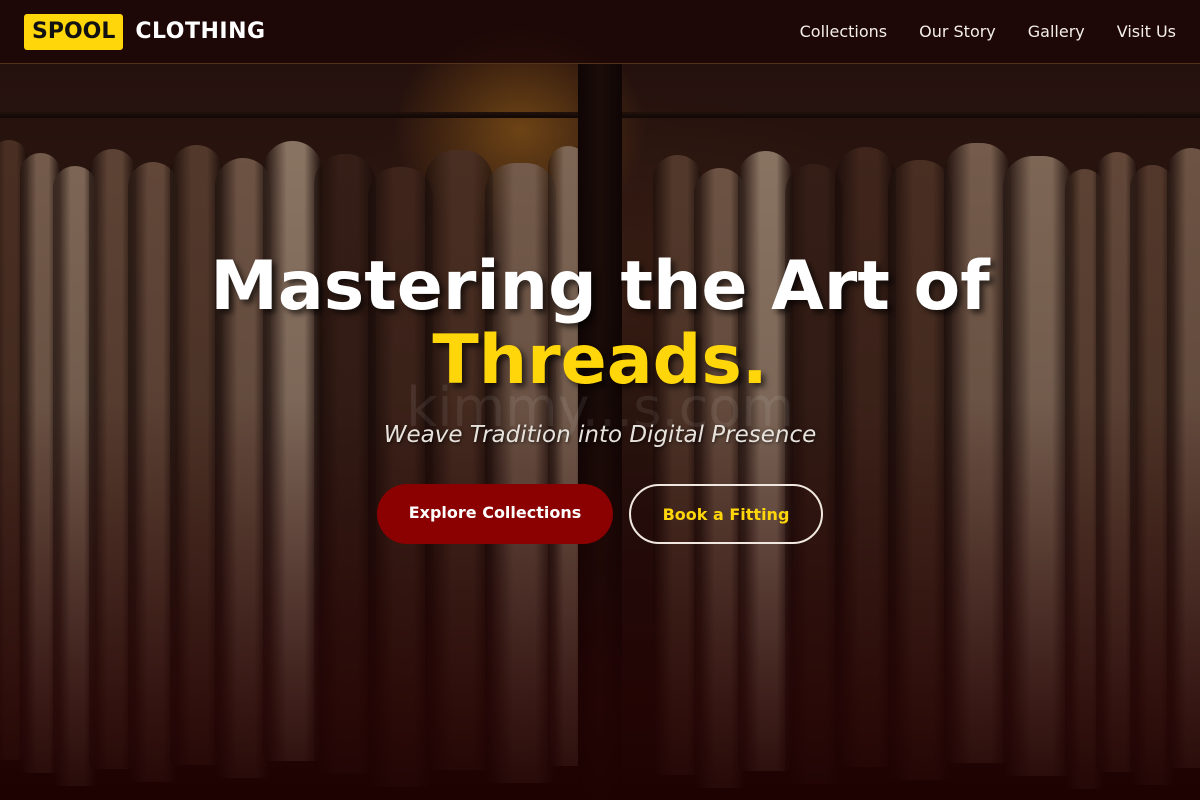  I want to click on headline-line1: Mastering the Art of, so click(600, 286).